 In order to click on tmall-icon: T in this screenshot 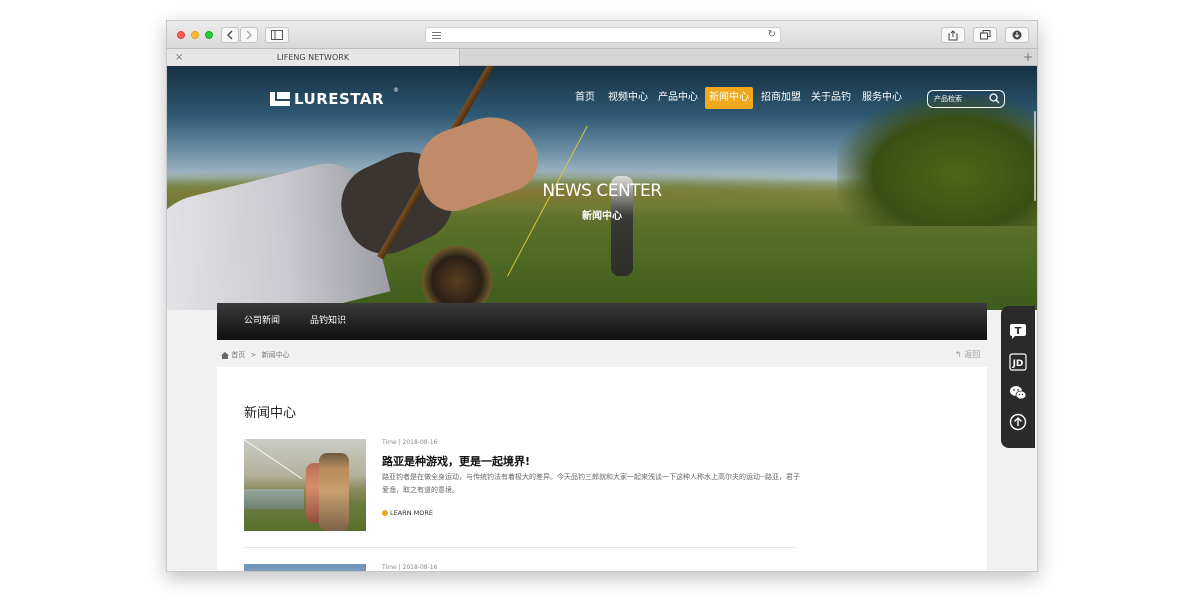, I will do `click(1018, 331)`.